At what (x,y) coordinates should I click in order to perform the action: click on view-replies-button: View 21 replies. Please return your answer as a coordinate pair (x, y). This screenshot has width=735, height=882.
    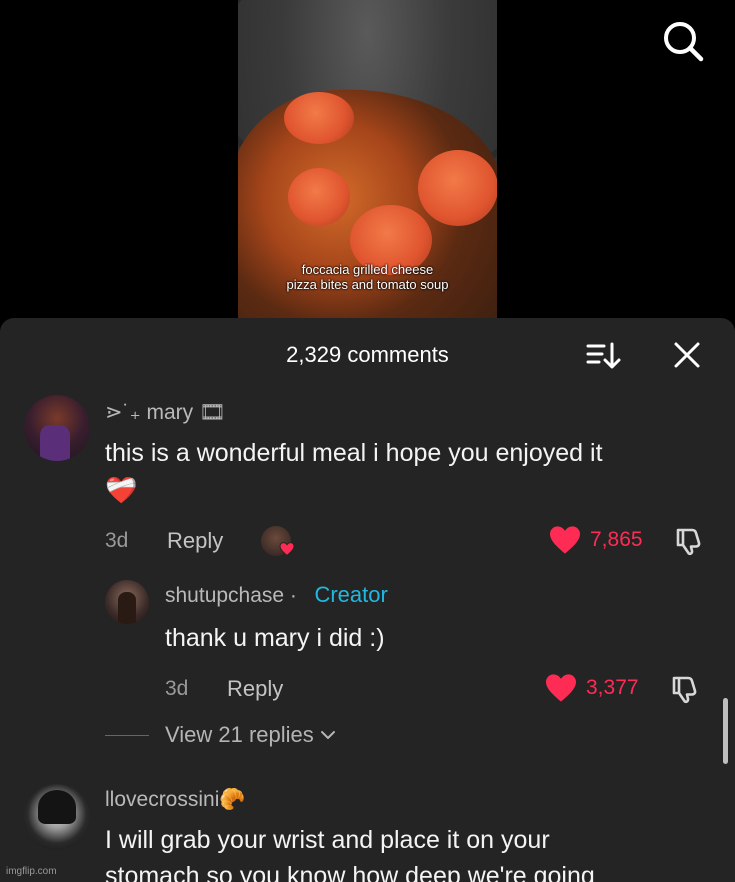
    Looking at the image, I should click on (220, 735).